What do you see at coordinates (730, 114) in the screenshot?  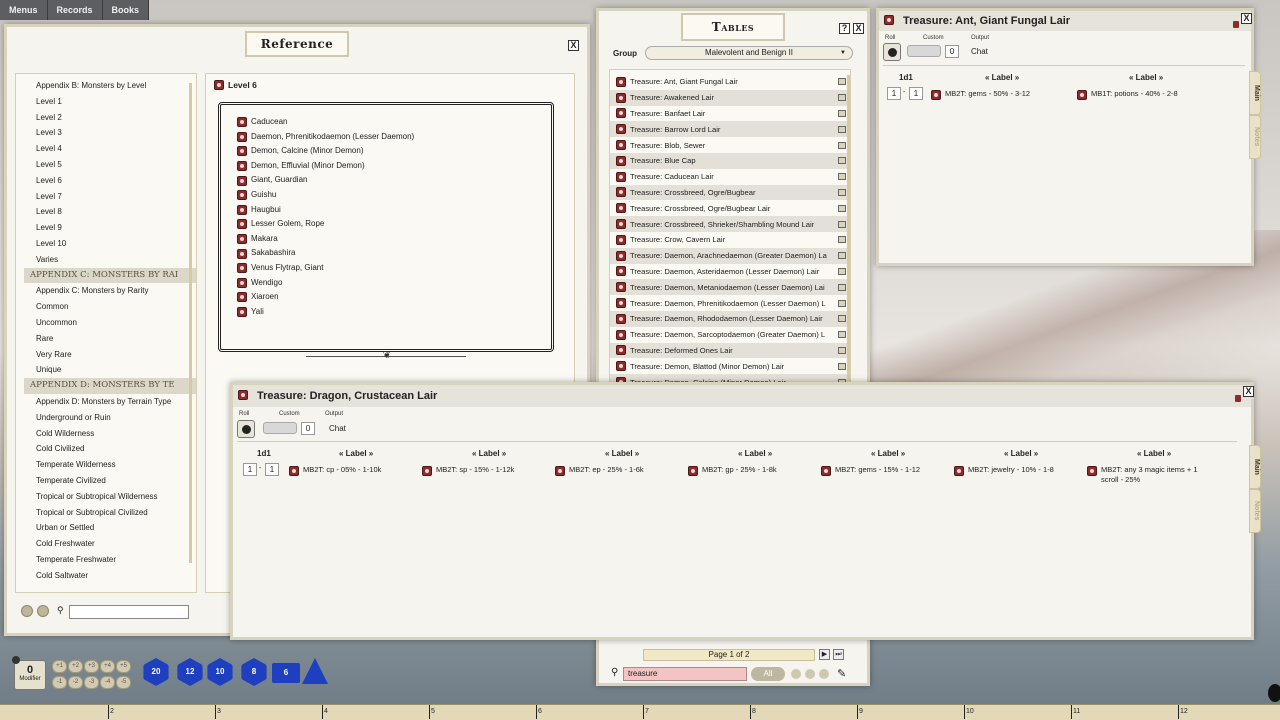 I see `table-row: Treasure: Banfaet Lair` at bounding box center [730, 114].